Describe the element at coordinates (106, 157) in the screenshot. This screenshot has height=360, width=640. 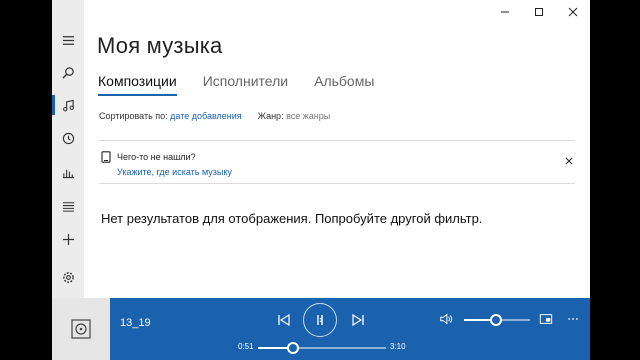
I see `device-icon` at that location.